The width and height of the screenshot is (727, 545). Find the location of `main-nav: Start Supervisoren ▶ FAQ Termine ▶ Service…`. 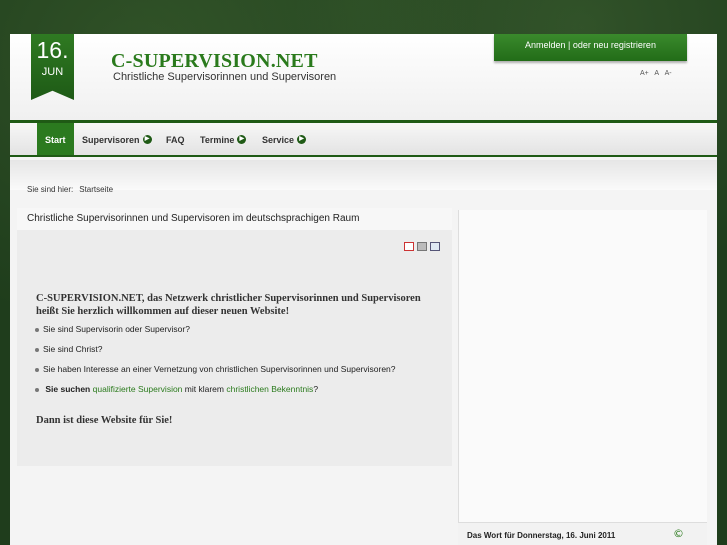

main-nav: Start Supervisoren ▶ FAQ Termine ▶ Service… is located at coordinates (363, 138).